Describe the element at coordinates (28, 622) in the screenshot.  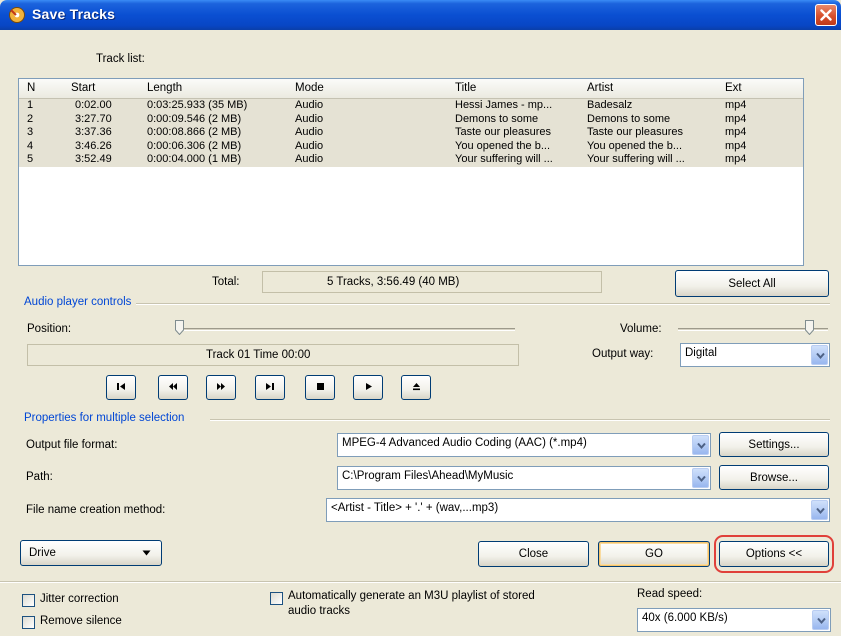
I see `remove-silence-checkbox` at that location.